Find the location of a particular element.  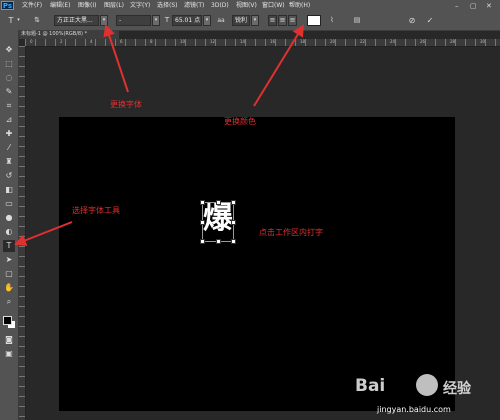

baidu-paw-icon is located at coordinates (427, 385).